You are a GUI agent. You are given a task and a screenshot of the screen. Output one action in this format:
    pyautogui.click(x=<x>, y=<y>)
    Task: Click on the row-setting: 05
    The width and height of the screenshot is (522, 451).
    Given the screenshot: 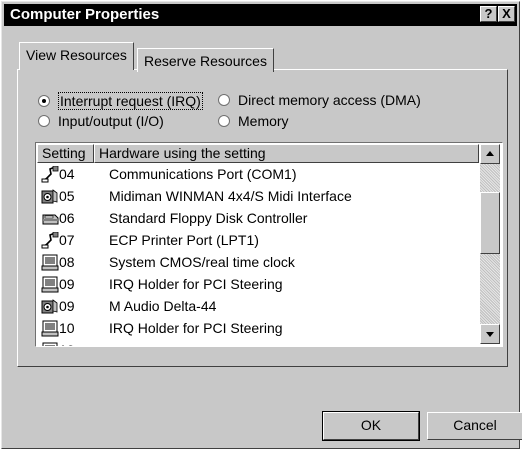 What is the action you would take?
    pyautogui.click(x=67, y=196)
    